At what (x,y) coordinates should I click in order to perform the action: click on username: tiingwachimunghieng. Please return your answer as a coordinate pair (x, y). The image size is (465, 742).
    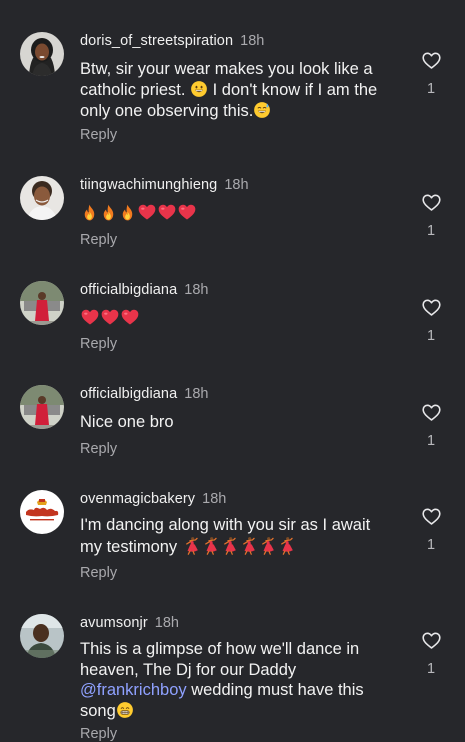
    Looking at the image, I should click on (148, 185).